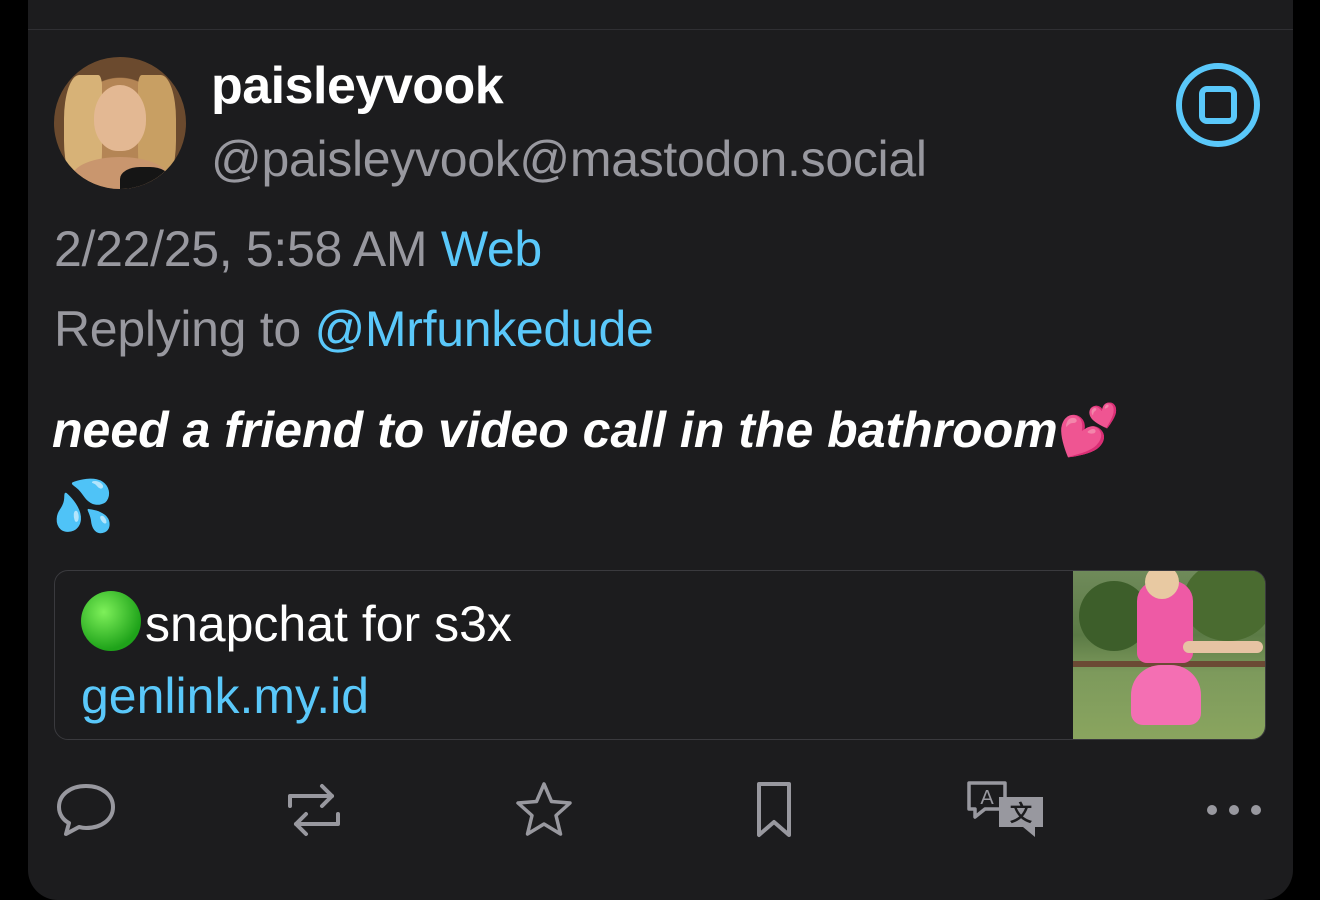  What do you see at coordinates (86, 810) in the screenshot?
I see `reply-icon` at bounding box center [86, 810].